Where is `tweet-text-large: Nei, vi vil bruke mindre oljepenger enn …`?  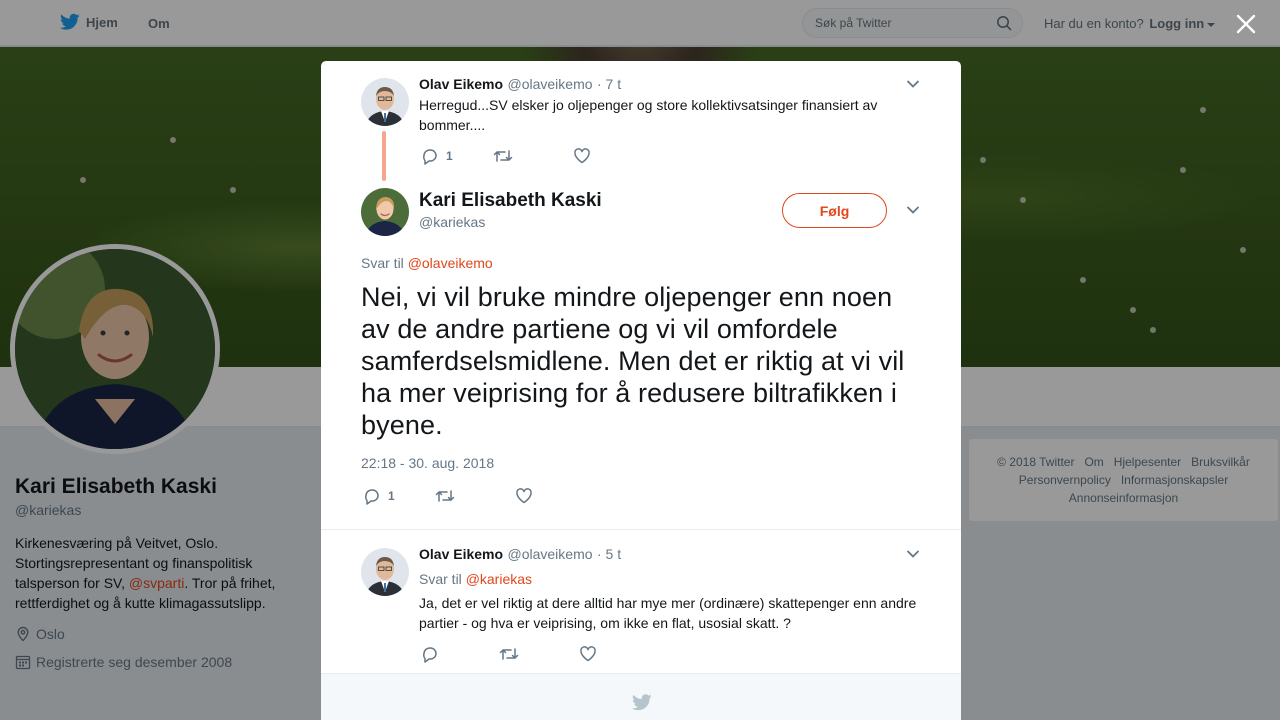 tweet-text-large: Nei, vi vil bruke mindre oljepenger enn … is located at coordinates (633, 361).